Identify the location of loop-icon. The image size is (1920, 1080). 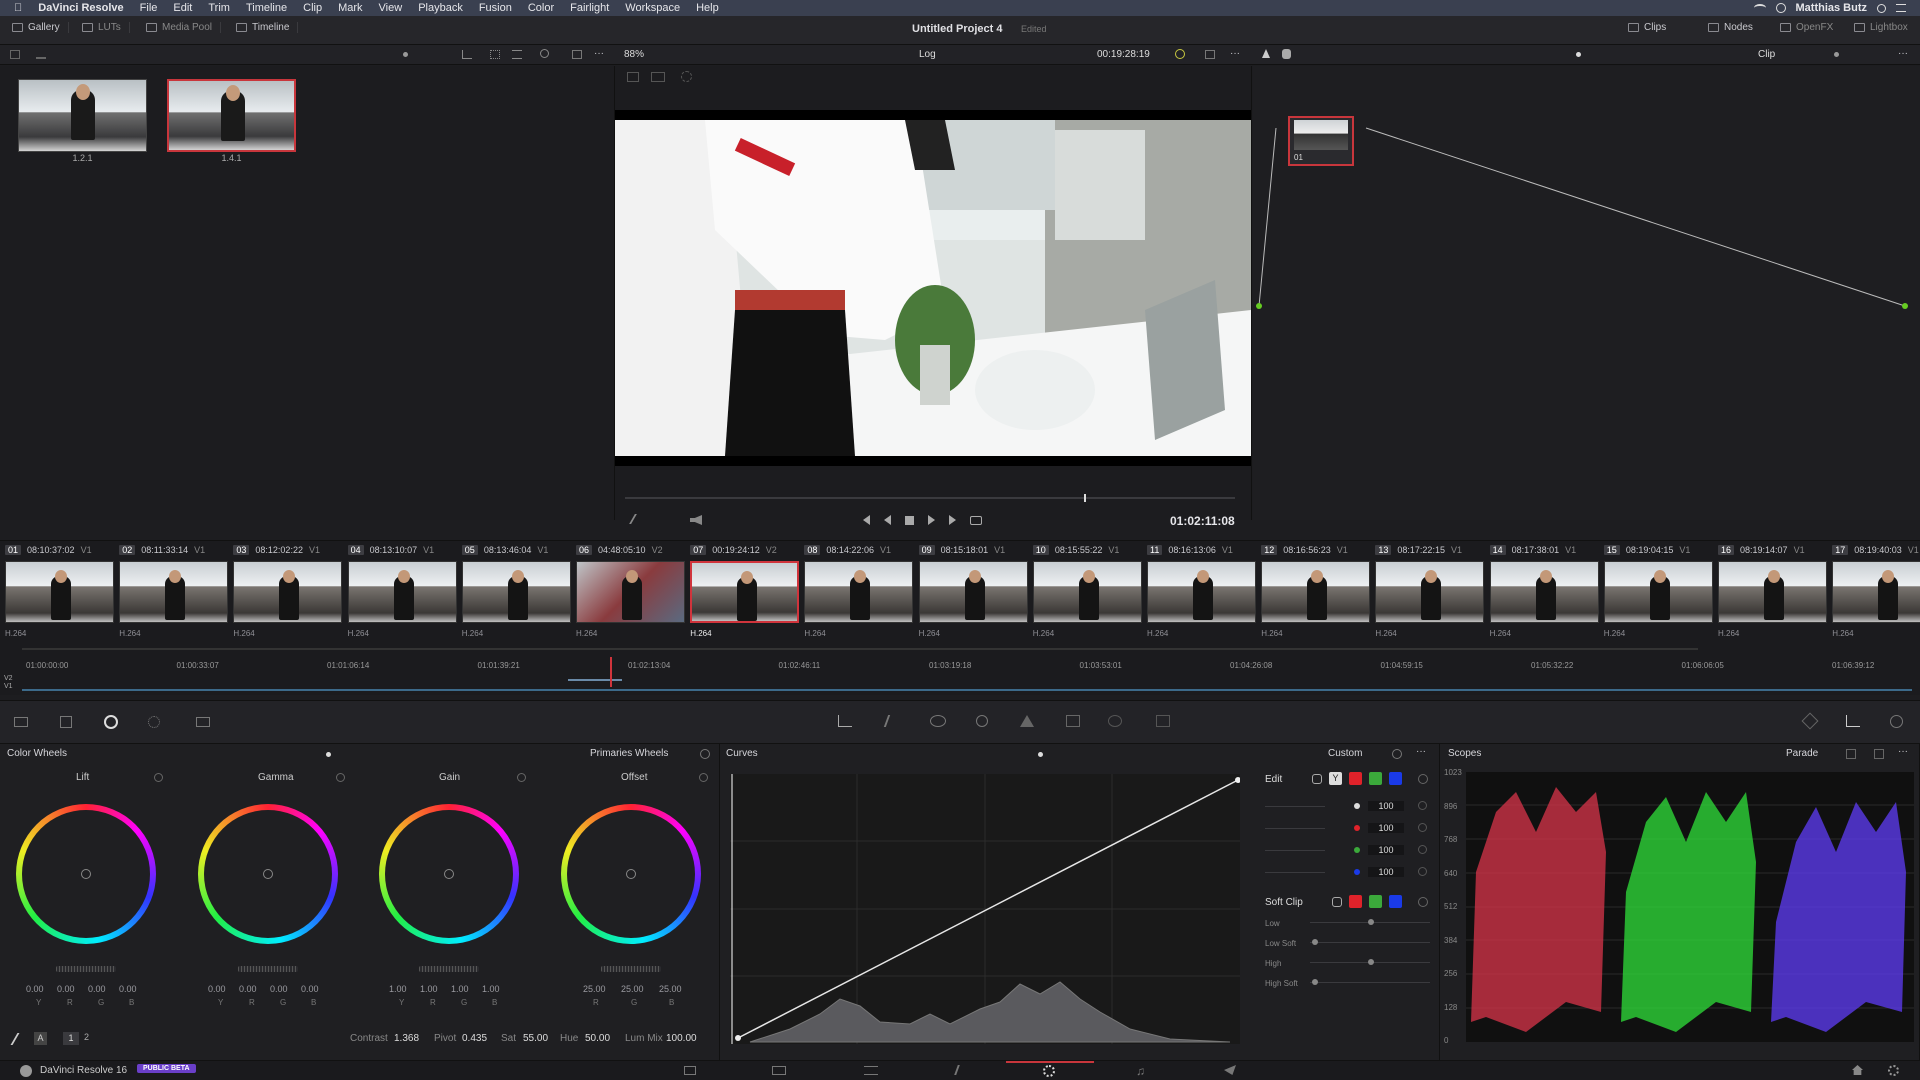
(976, 520).